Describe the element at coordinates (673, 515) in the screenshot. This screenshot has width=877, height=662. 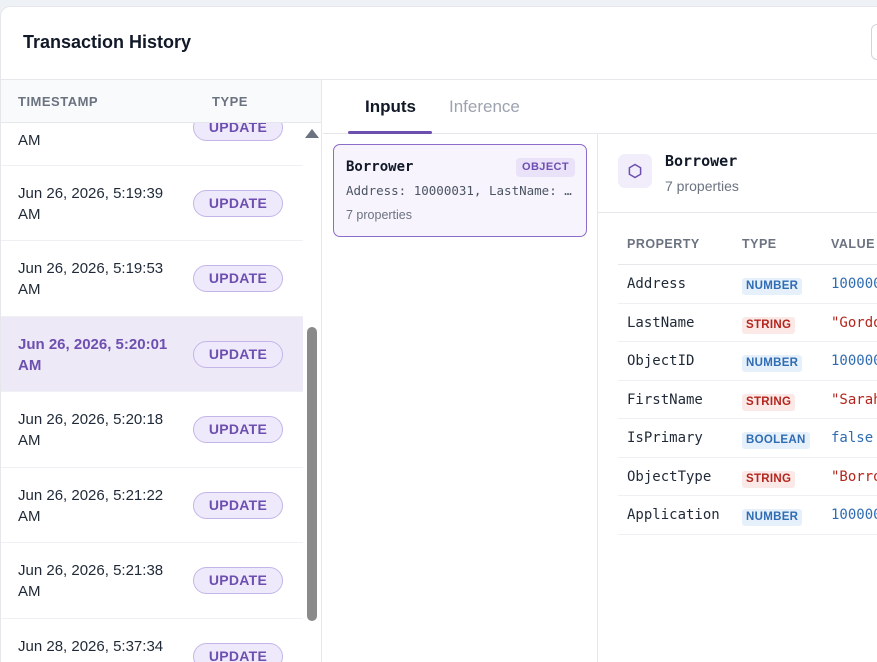
I see `property-name: Application` at that location.